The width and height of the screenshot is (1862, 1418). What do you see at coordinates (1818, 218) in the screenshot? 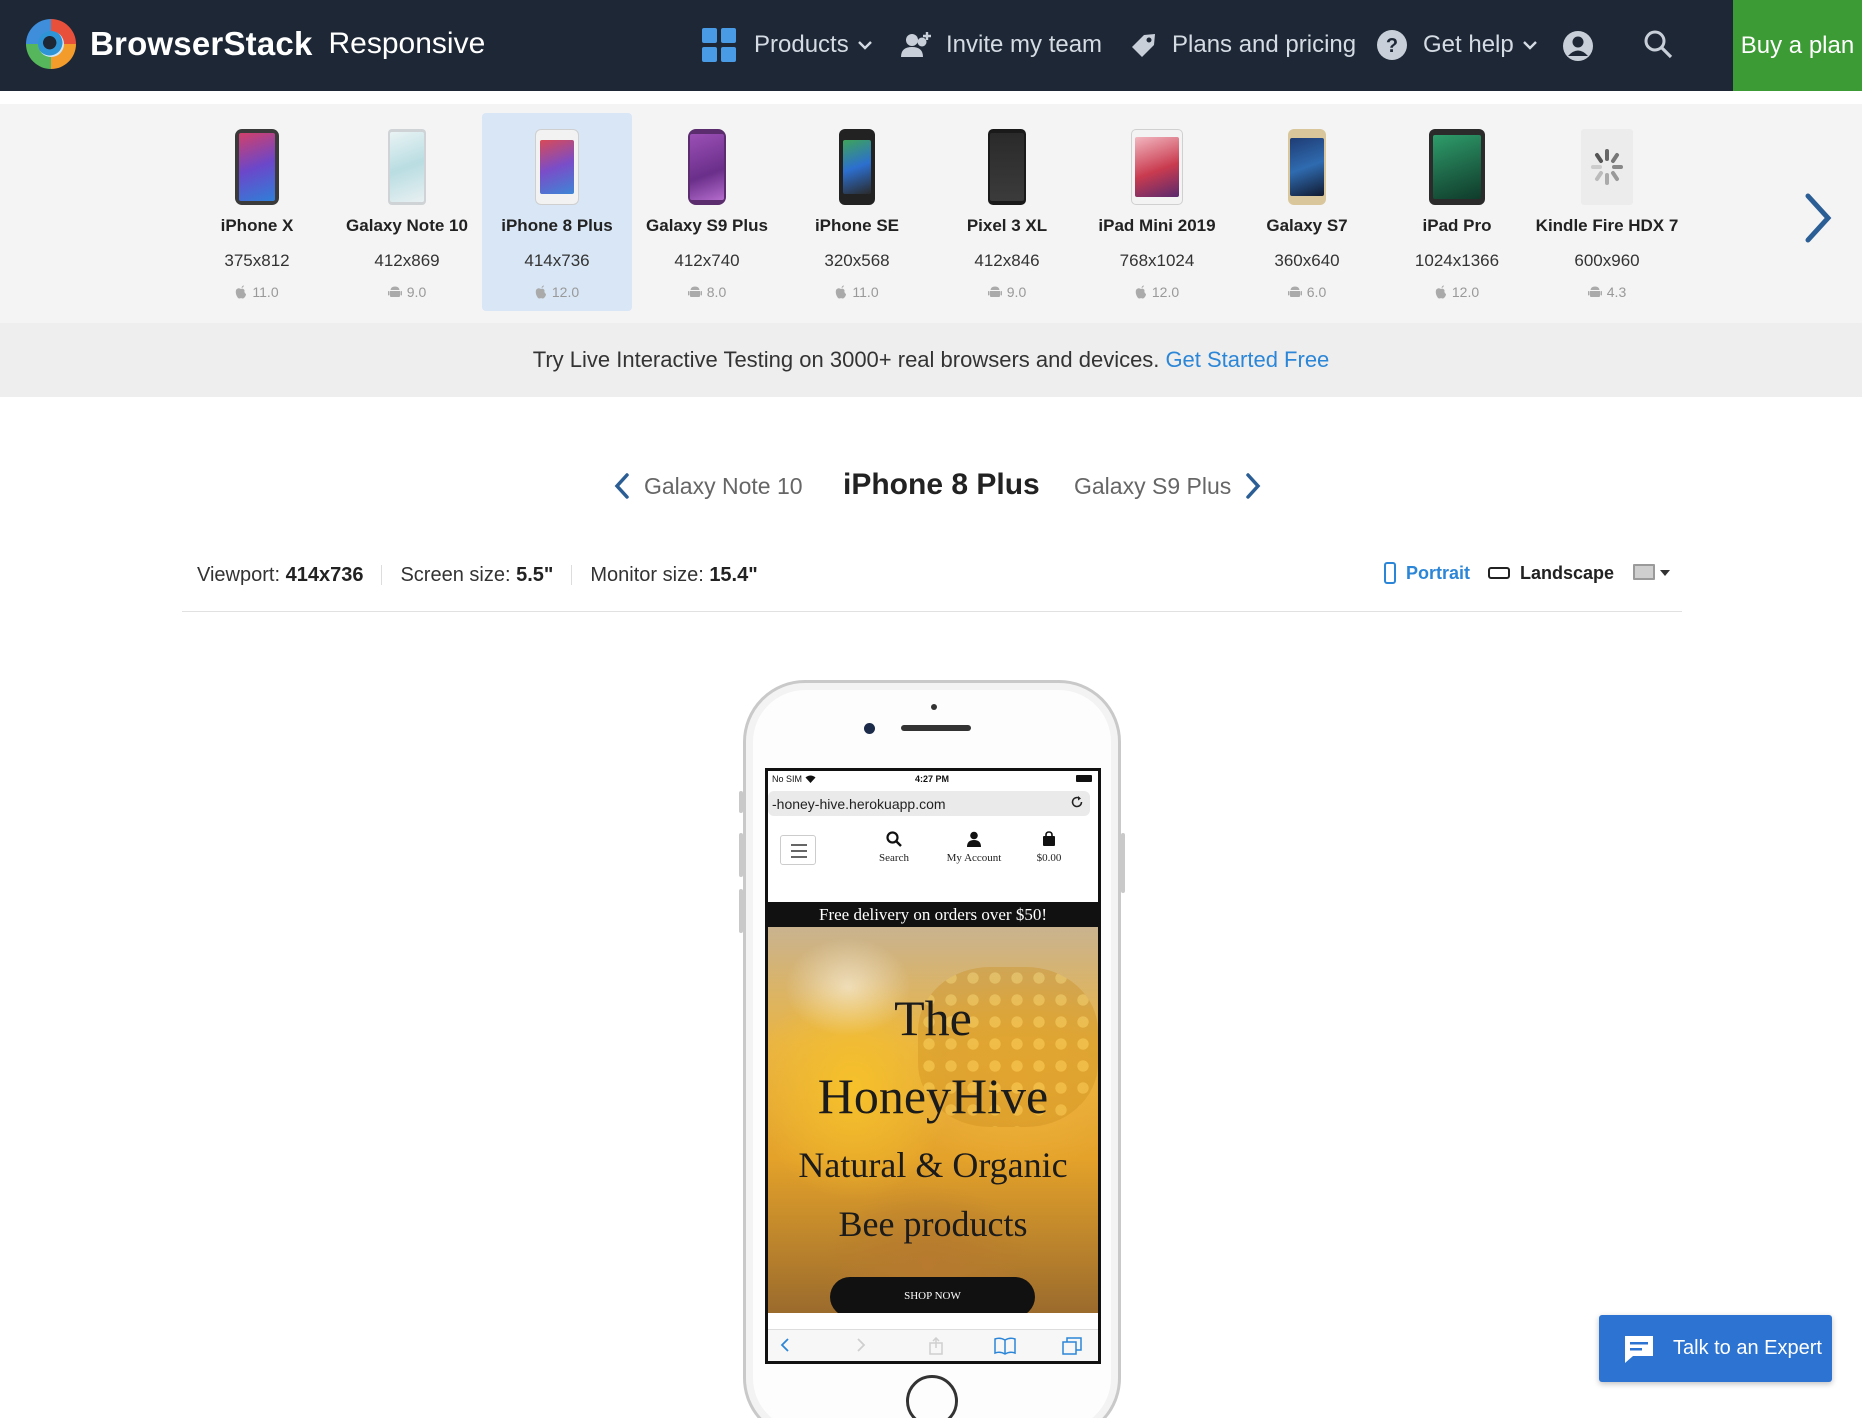
I see `chevron-right-icon` at bounding box center [1818, 218].